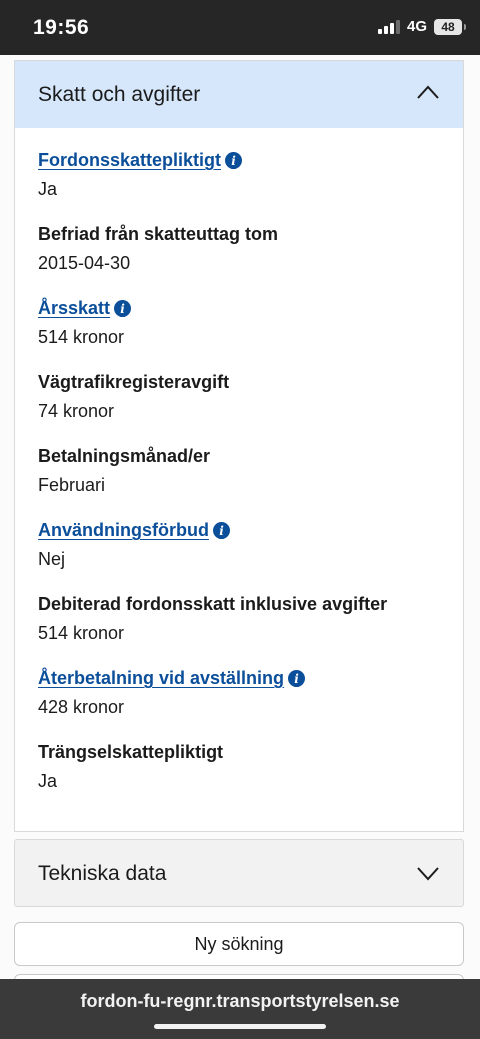 The width and height of the screenshot is (480, 1039). What do you see at coordinates (119, 94) in the screenshot?
I see `section-title: Skatt och avgifter` at bounding box center [119, 94].